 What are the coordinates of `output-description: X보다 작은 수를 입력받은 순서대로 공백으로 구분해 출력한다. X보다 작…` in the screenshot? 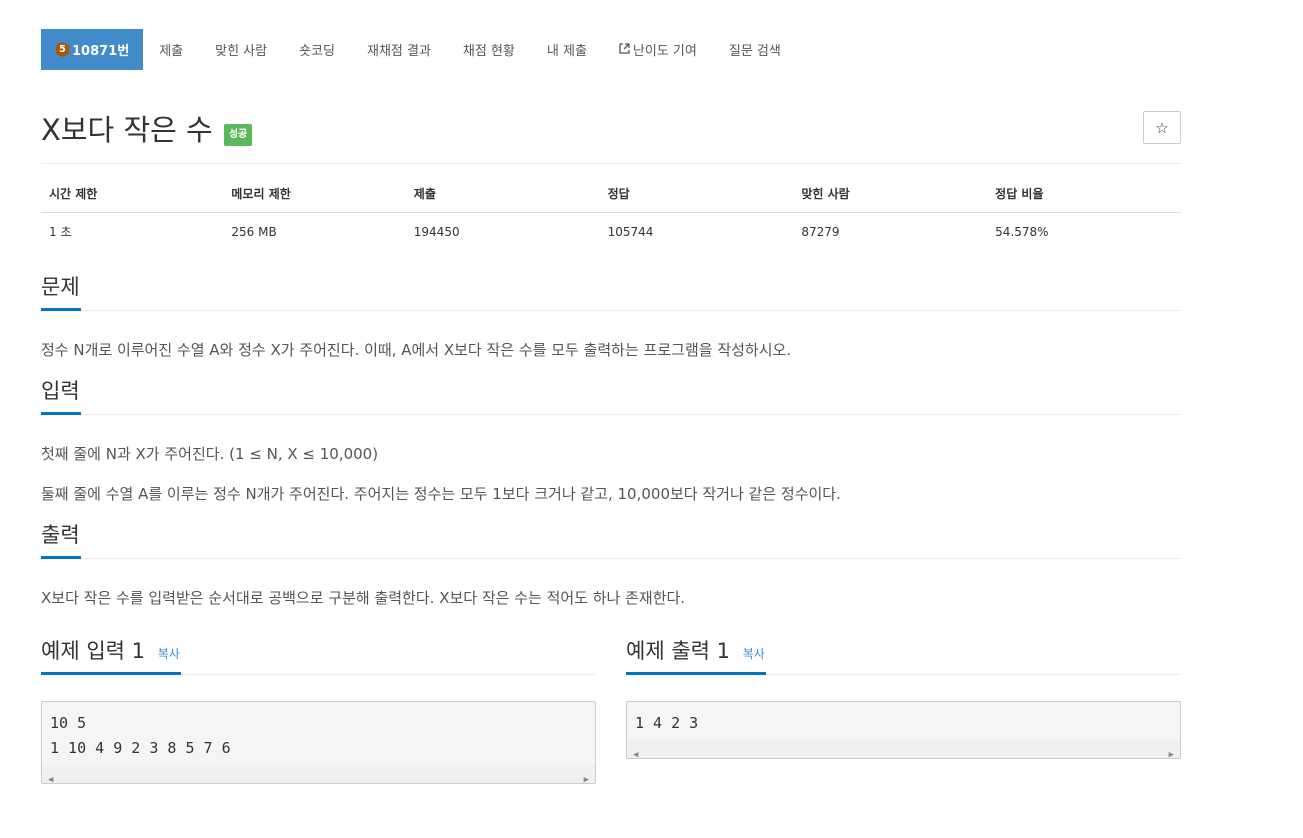 It's located at (363, 598).